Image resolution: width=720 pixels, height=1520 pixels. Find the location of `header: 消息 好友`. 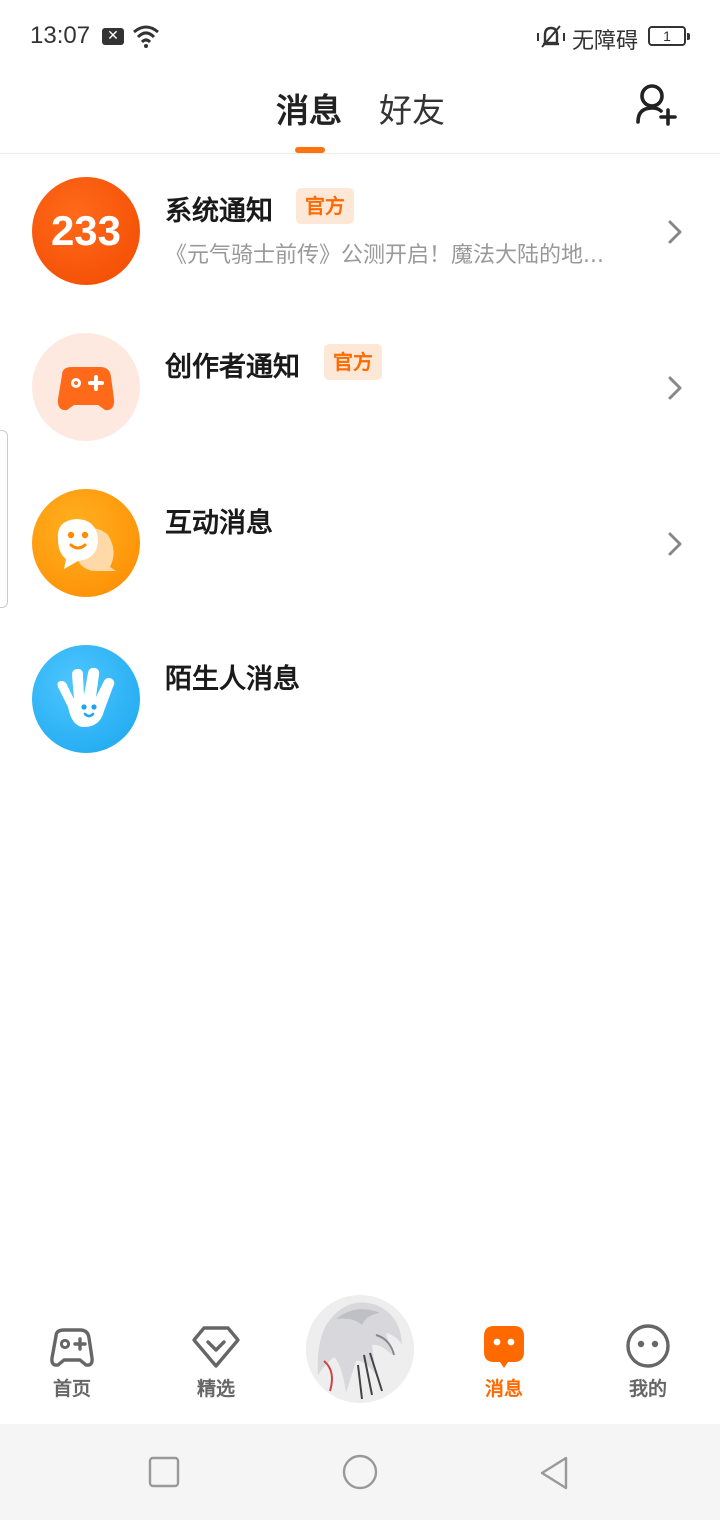

header: 消息 好友 is located at coordinates (360, 113).